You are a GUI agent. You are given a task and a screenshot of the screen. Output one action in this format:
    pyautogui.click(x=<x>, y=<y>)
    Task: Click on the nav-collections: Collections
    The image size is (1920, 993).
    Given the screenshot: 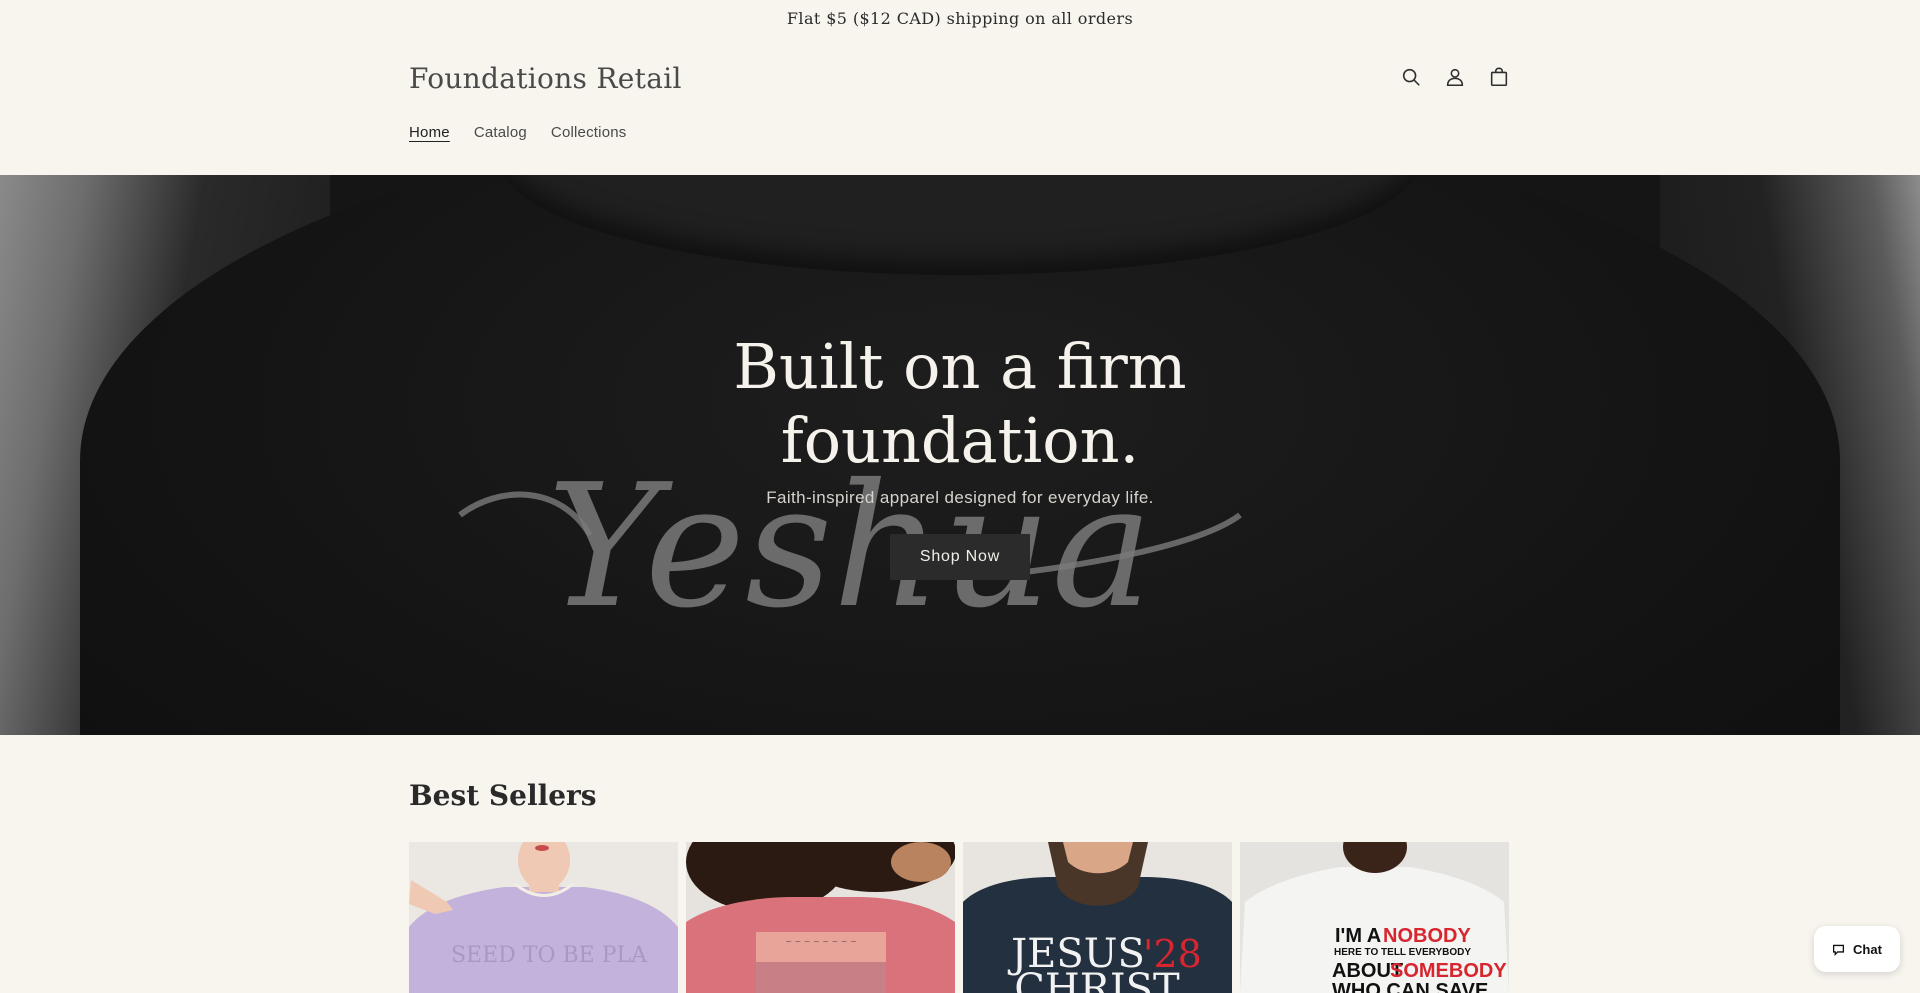 What is the action you would take?
    pyautogui.click(x=589, y=132)
    